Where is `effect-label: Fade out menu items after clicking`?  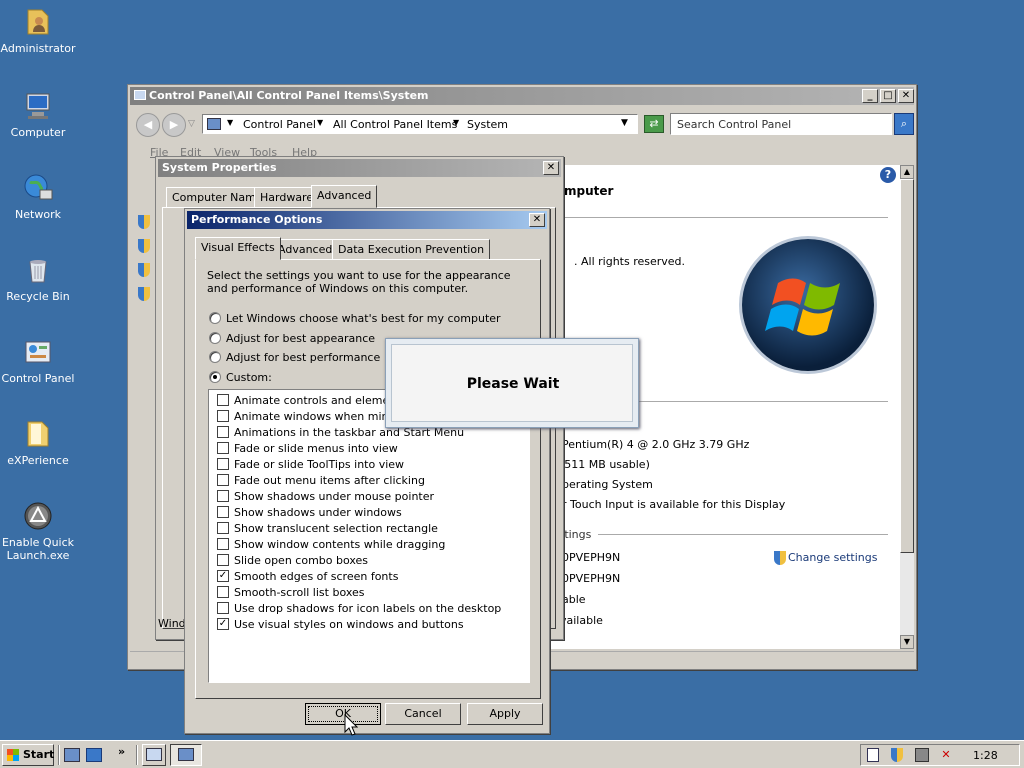
effect-label: Fade out menu items after clicking is located at coordinates (329, 480).